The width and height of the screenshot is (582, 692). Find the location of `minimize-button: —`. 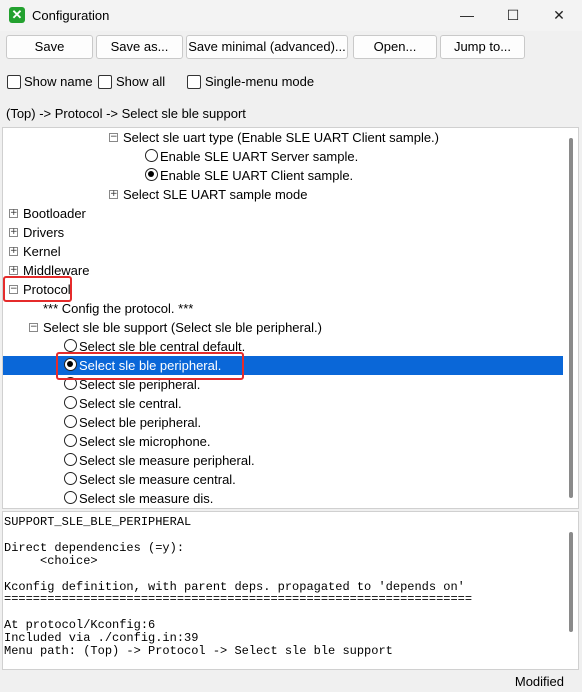

minimize-button: — is located at coordinates (467, 15).